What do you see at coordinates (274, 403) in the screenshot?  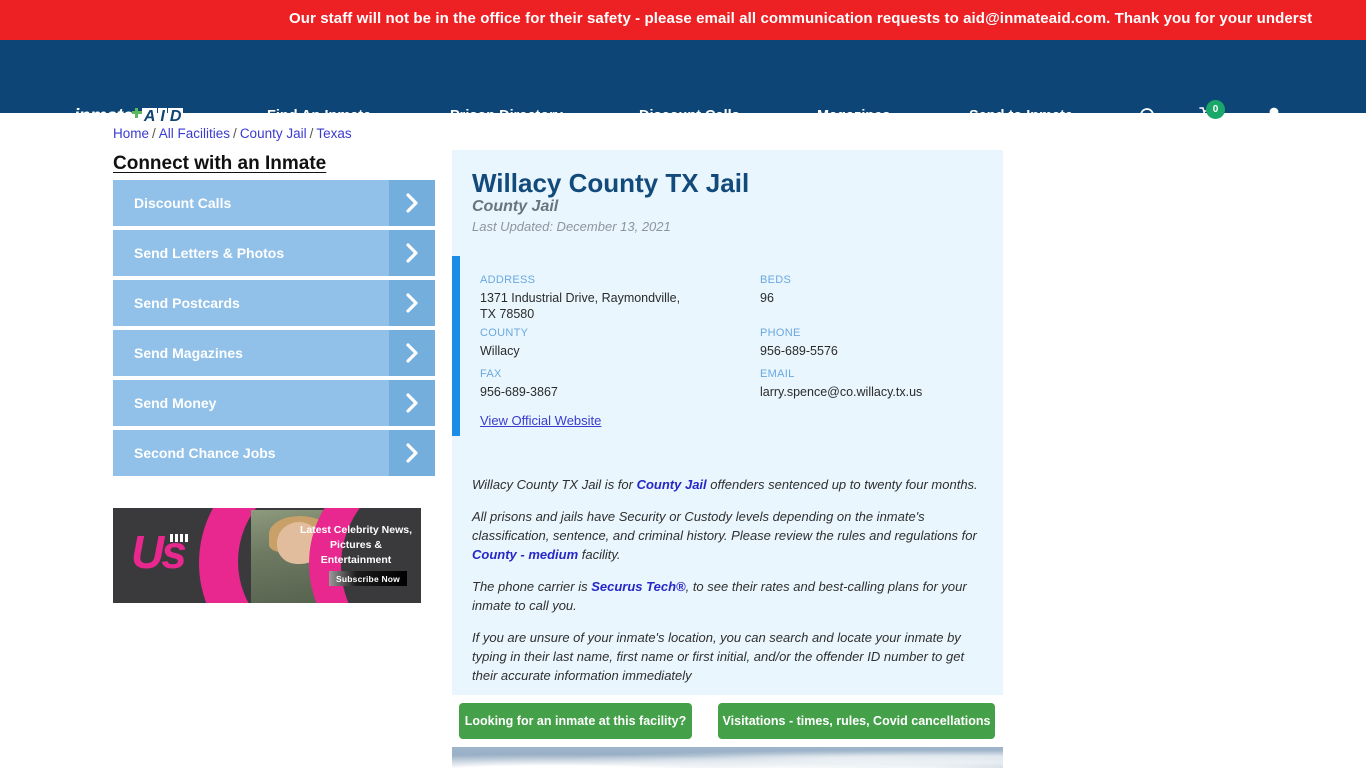 I see `sidebar-item-send-money: Send Money` at bounding box center [274, 403].